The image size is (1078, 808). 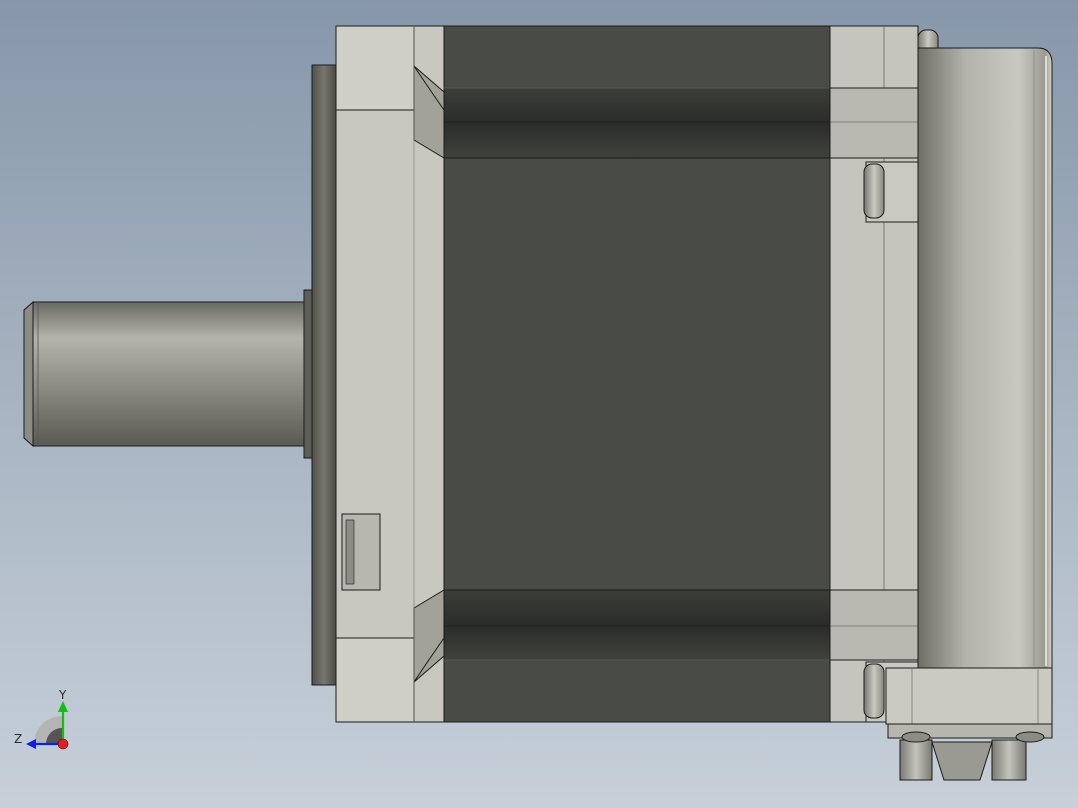 I want to click on y-axis-label: Y, so click(x=62, y=695).